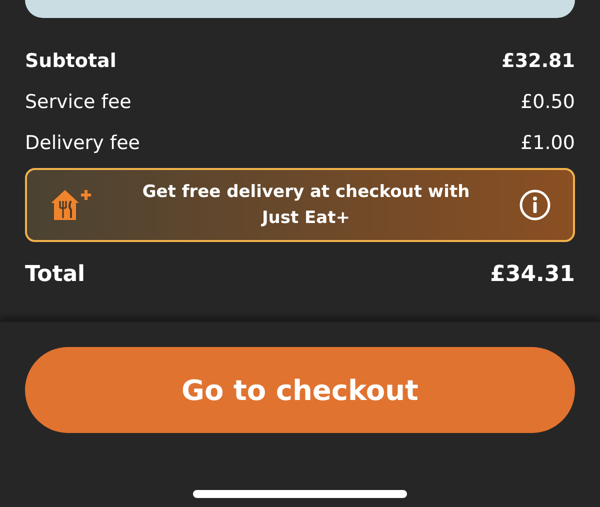  Describe the element at coordinates (70, 61) in the screenshot. I see `row-label: Subtotal` at that location.